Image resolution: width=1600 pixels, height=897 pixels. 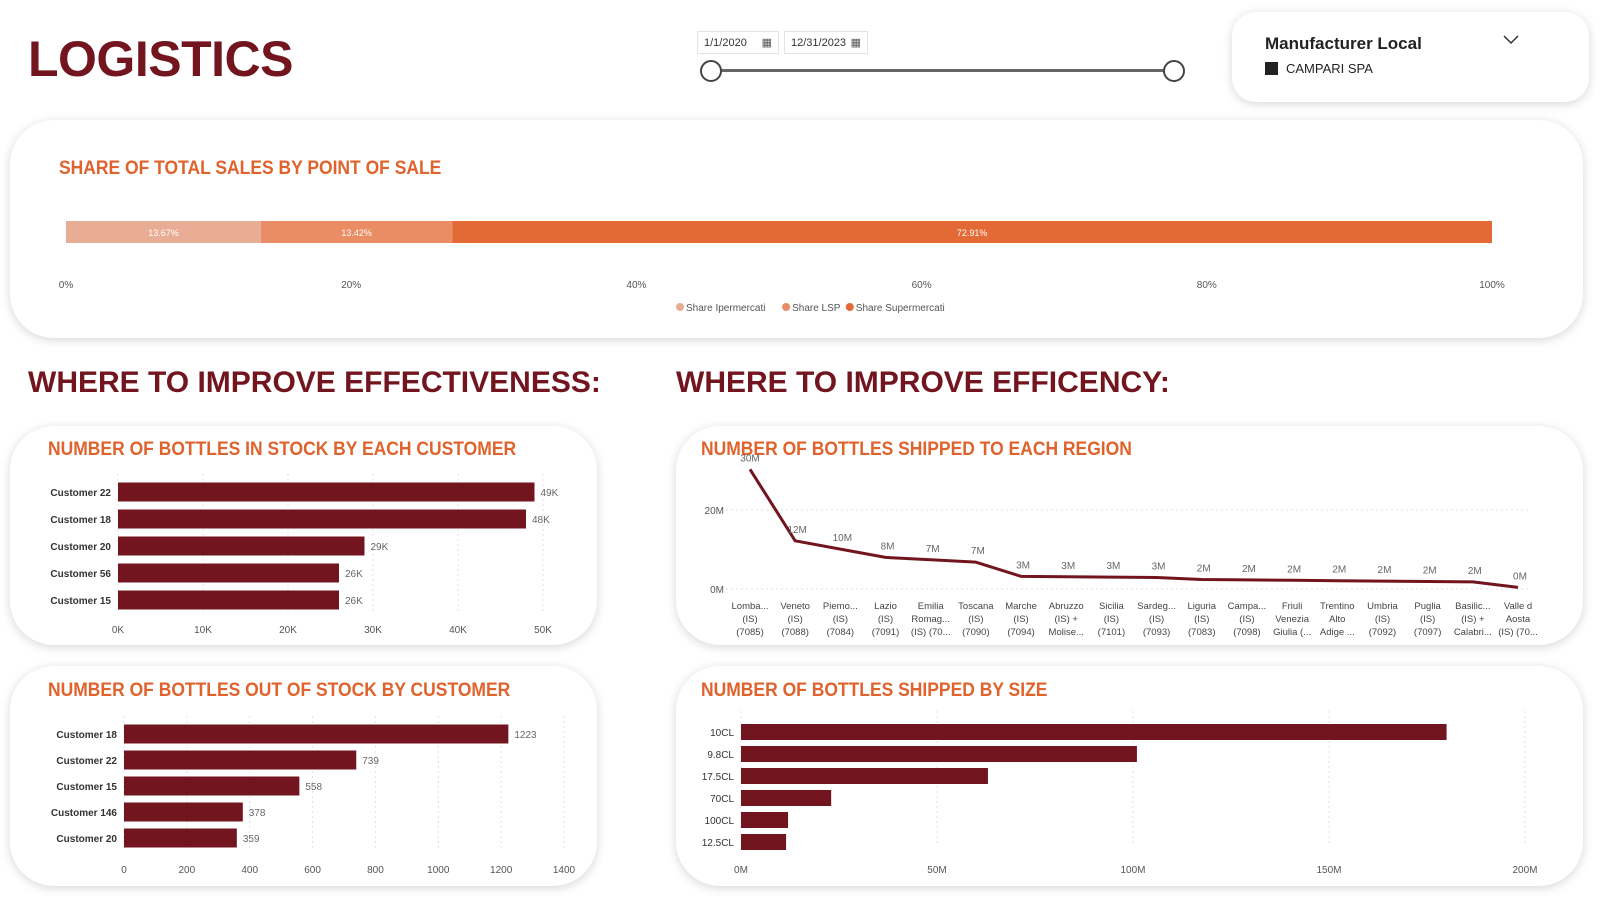 What do you see at coordinates (741, 870) in the screenshot?
I see `x-tick-label: 0M` at bounding box center [741, 870].